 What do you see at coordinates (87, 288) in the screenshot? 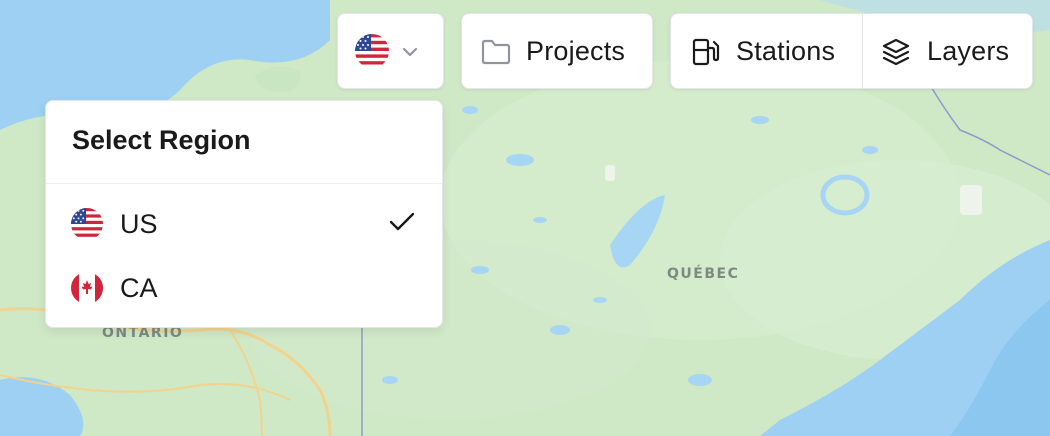
I see `ca-flag-icon` at bounding box center [87, 288].